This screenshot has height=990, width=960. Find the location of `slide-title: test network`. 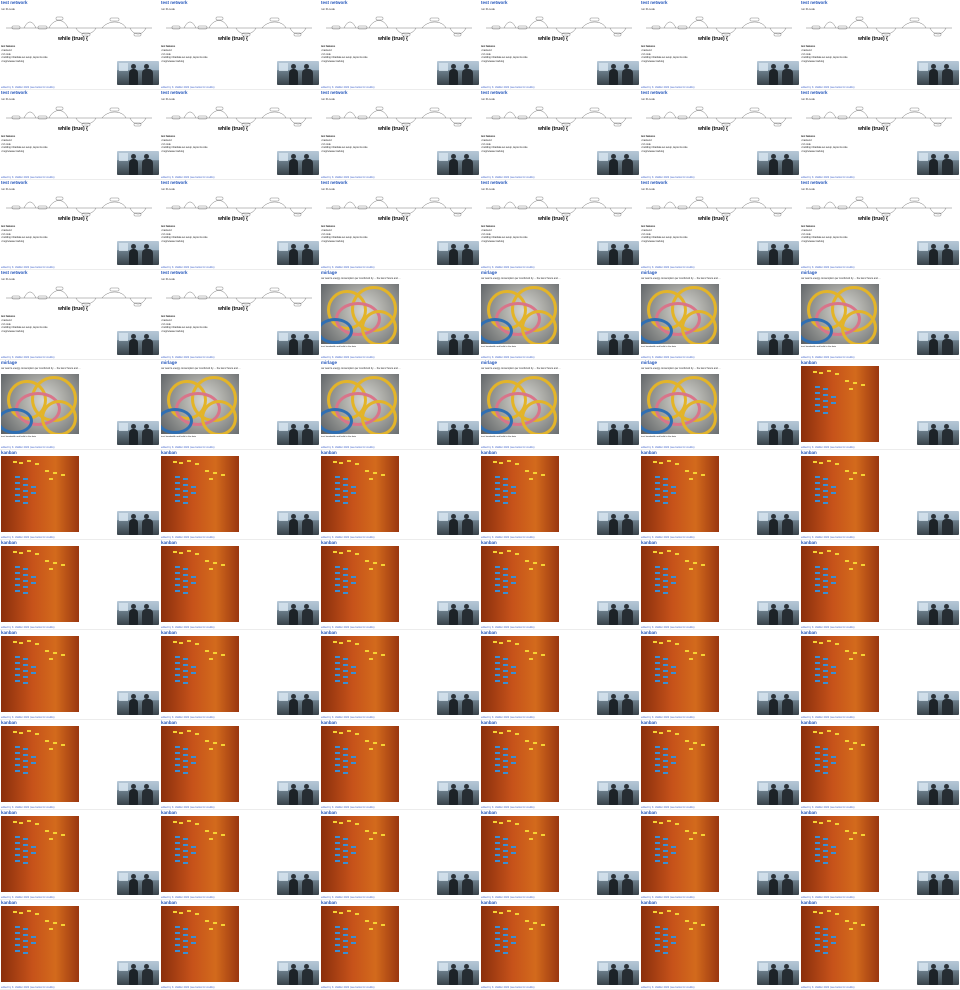

slide-title: test network is located at coordinates (334, 92).